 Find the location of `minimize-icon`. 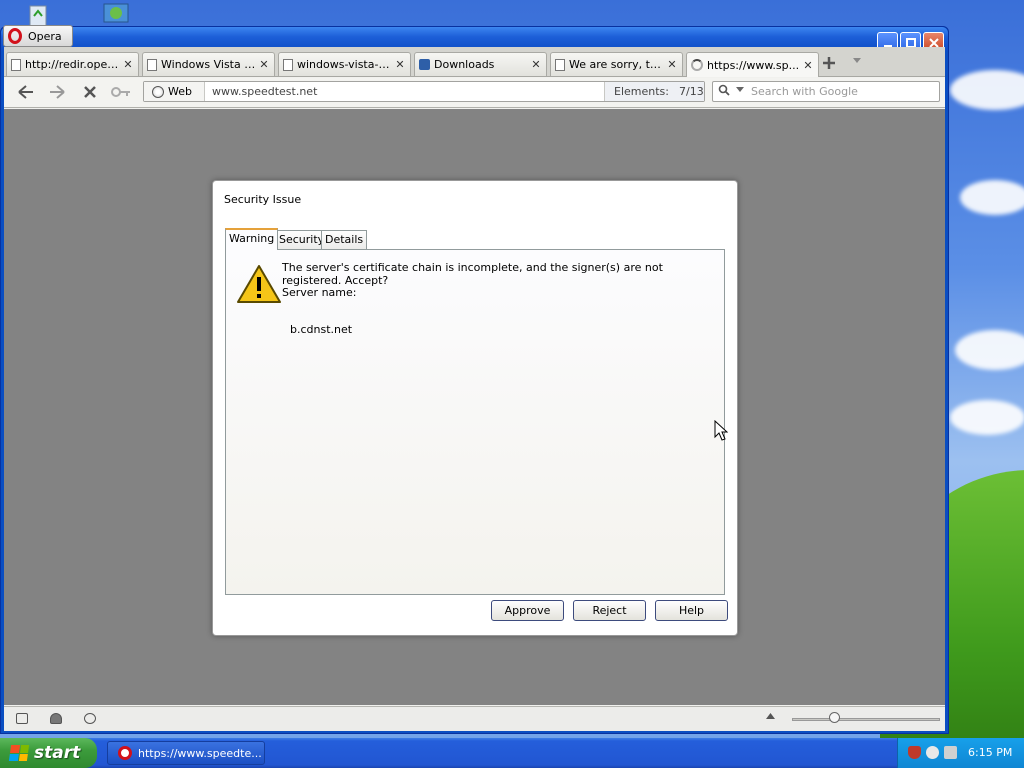

minimize-icon is located at coordinates (887, 45).